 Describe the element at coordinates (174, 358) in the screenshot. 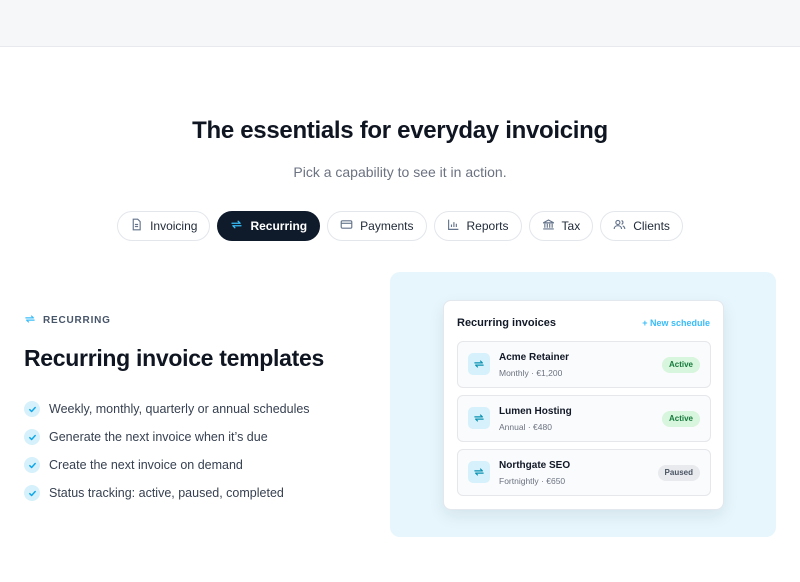

I see `feature-title: Recurring invoice templates` at that location.